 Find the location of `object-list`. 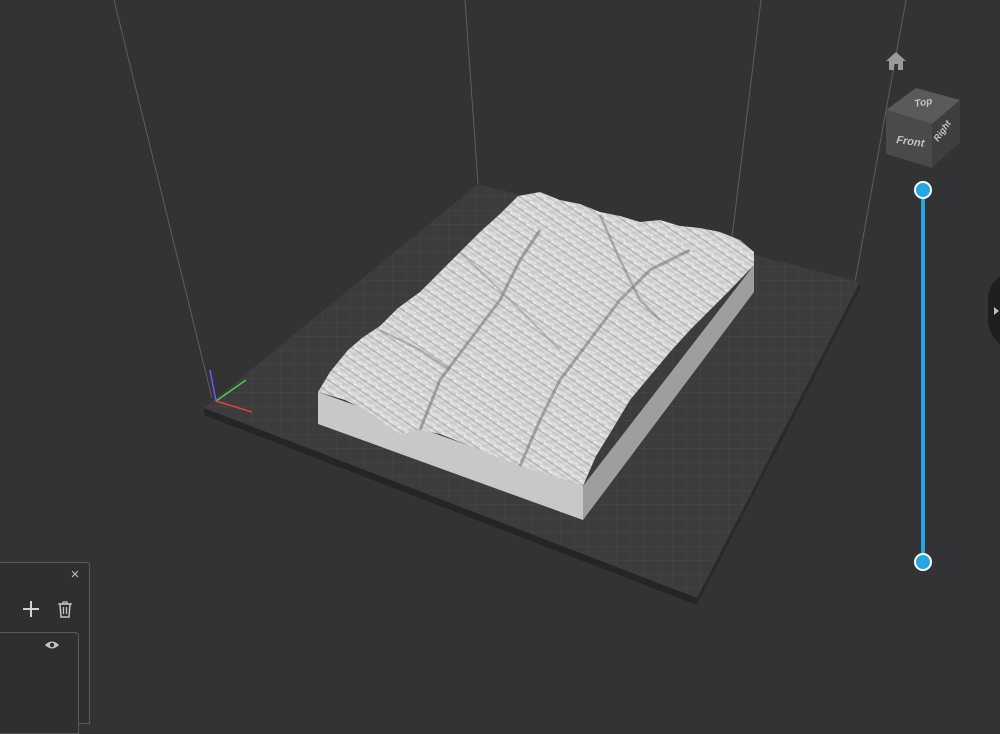

object-list is located at coordinates (39, 683).